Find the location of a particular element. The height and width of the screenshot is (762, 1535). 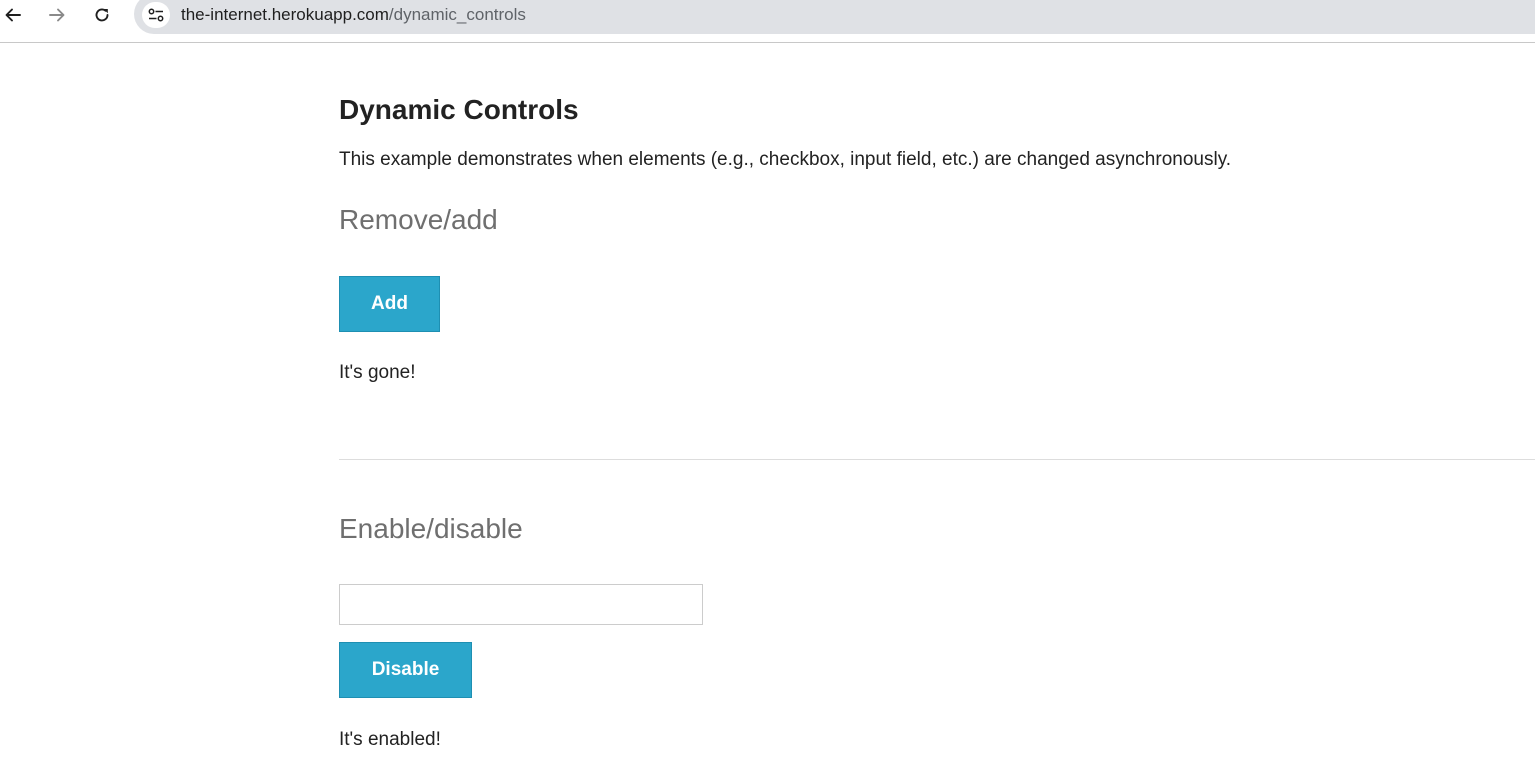

back-button is located at coordinates (13, 15).